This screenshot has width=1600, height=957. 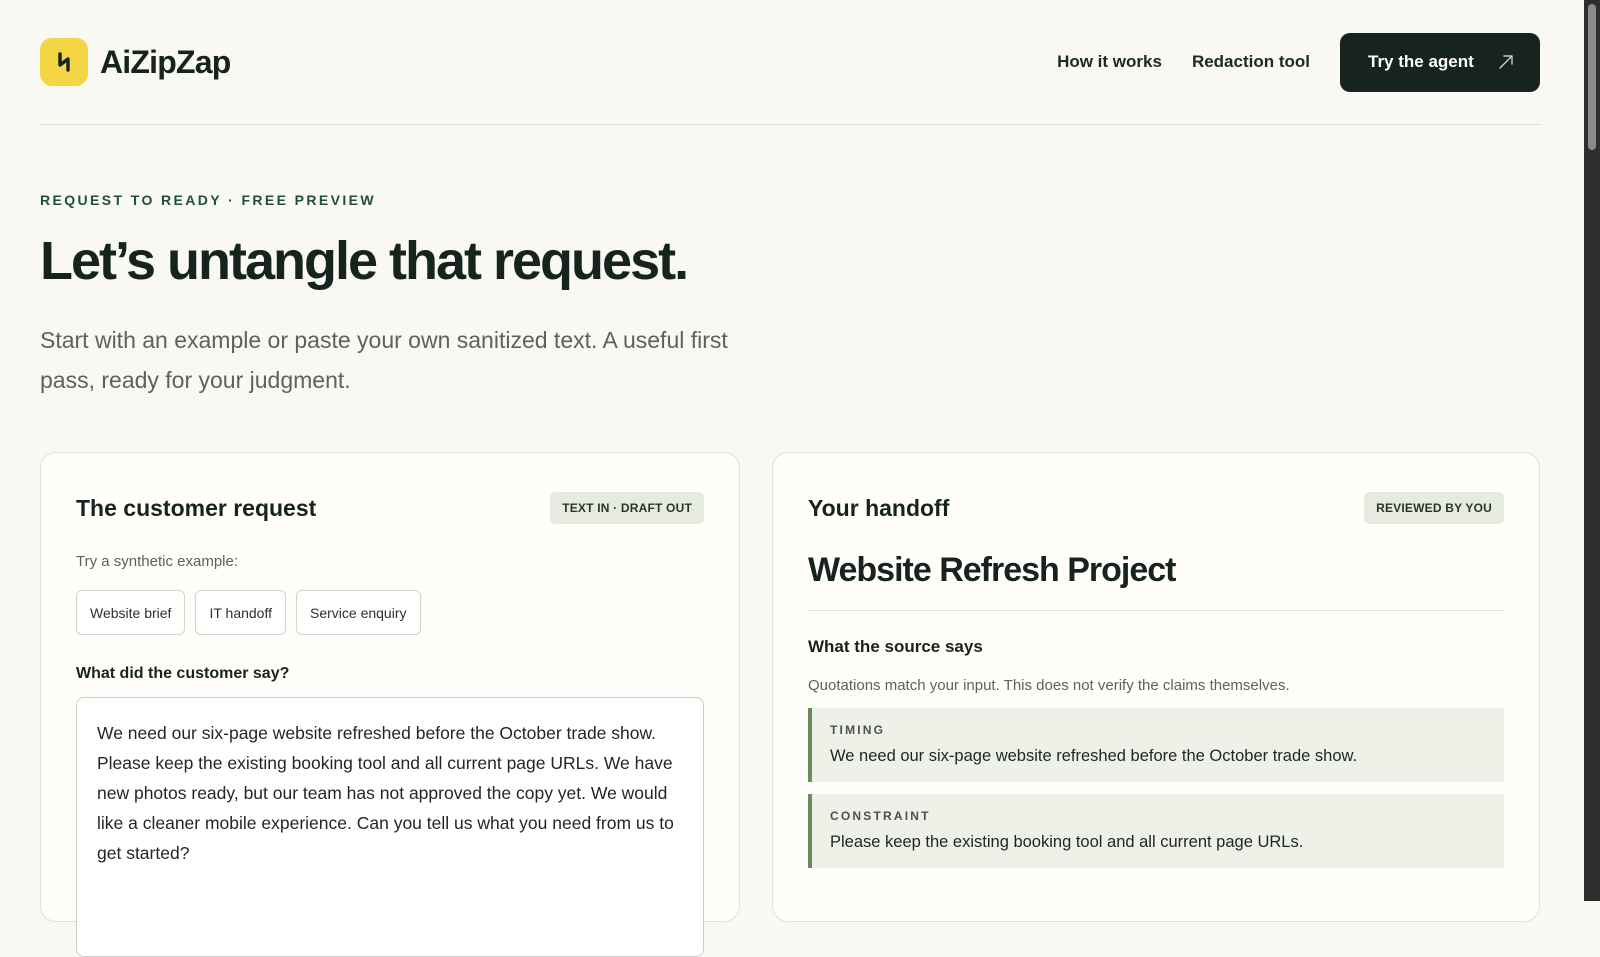 What do you see at coordinates (1506, 62) in the screenshot?
I see `arrow-up-right-icon` at bounding box center [1506, 62].